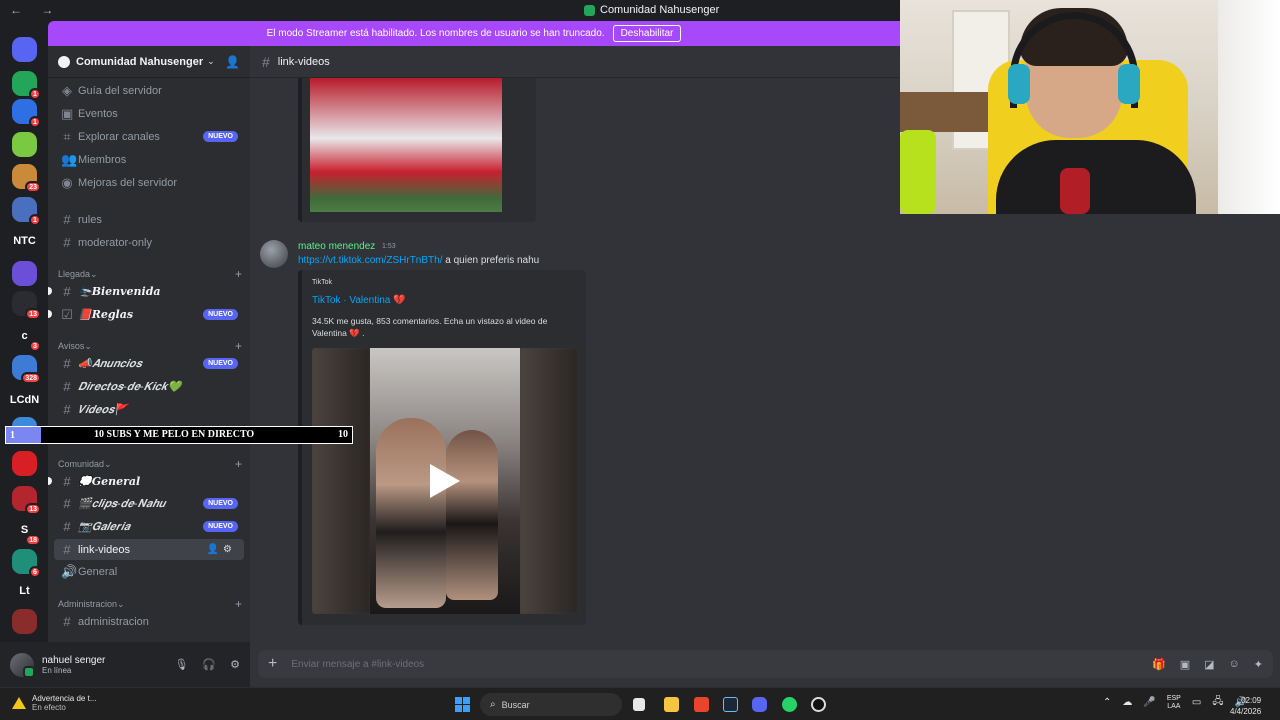 The width and height of the screenshot is (1280, 720). I want to click on sidebar-item-server-guide: ◈ Guía del servidor, so click(149, 90).